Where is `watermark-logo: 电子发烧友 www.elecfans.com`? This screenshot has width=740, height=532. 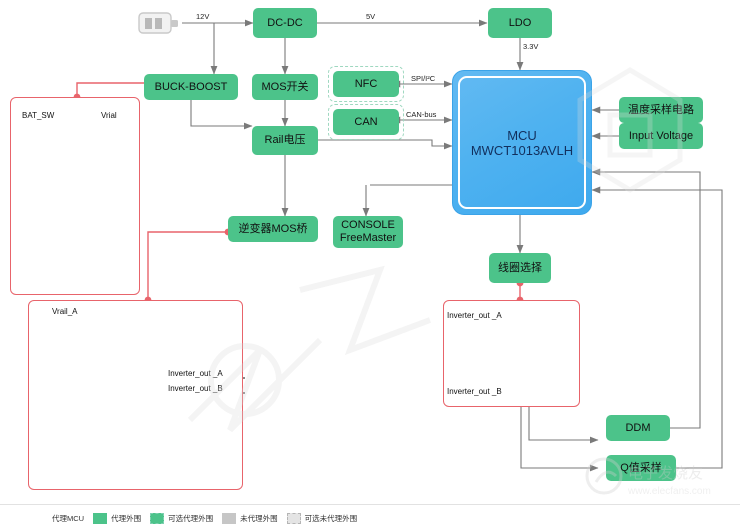
watermark-logo: 电子发烧友 www.elecfans.com is located at coordinates (648, 477).